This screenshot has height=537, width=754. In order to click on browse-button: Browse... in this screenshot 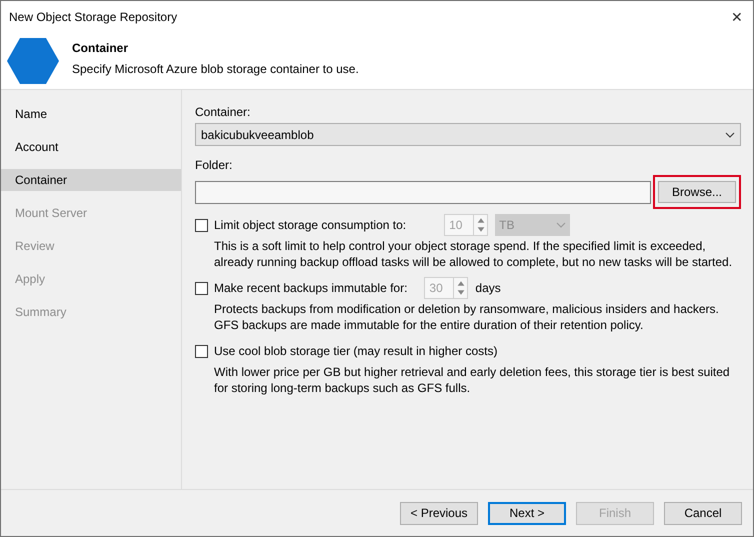, I will do `click(697, 192)`.